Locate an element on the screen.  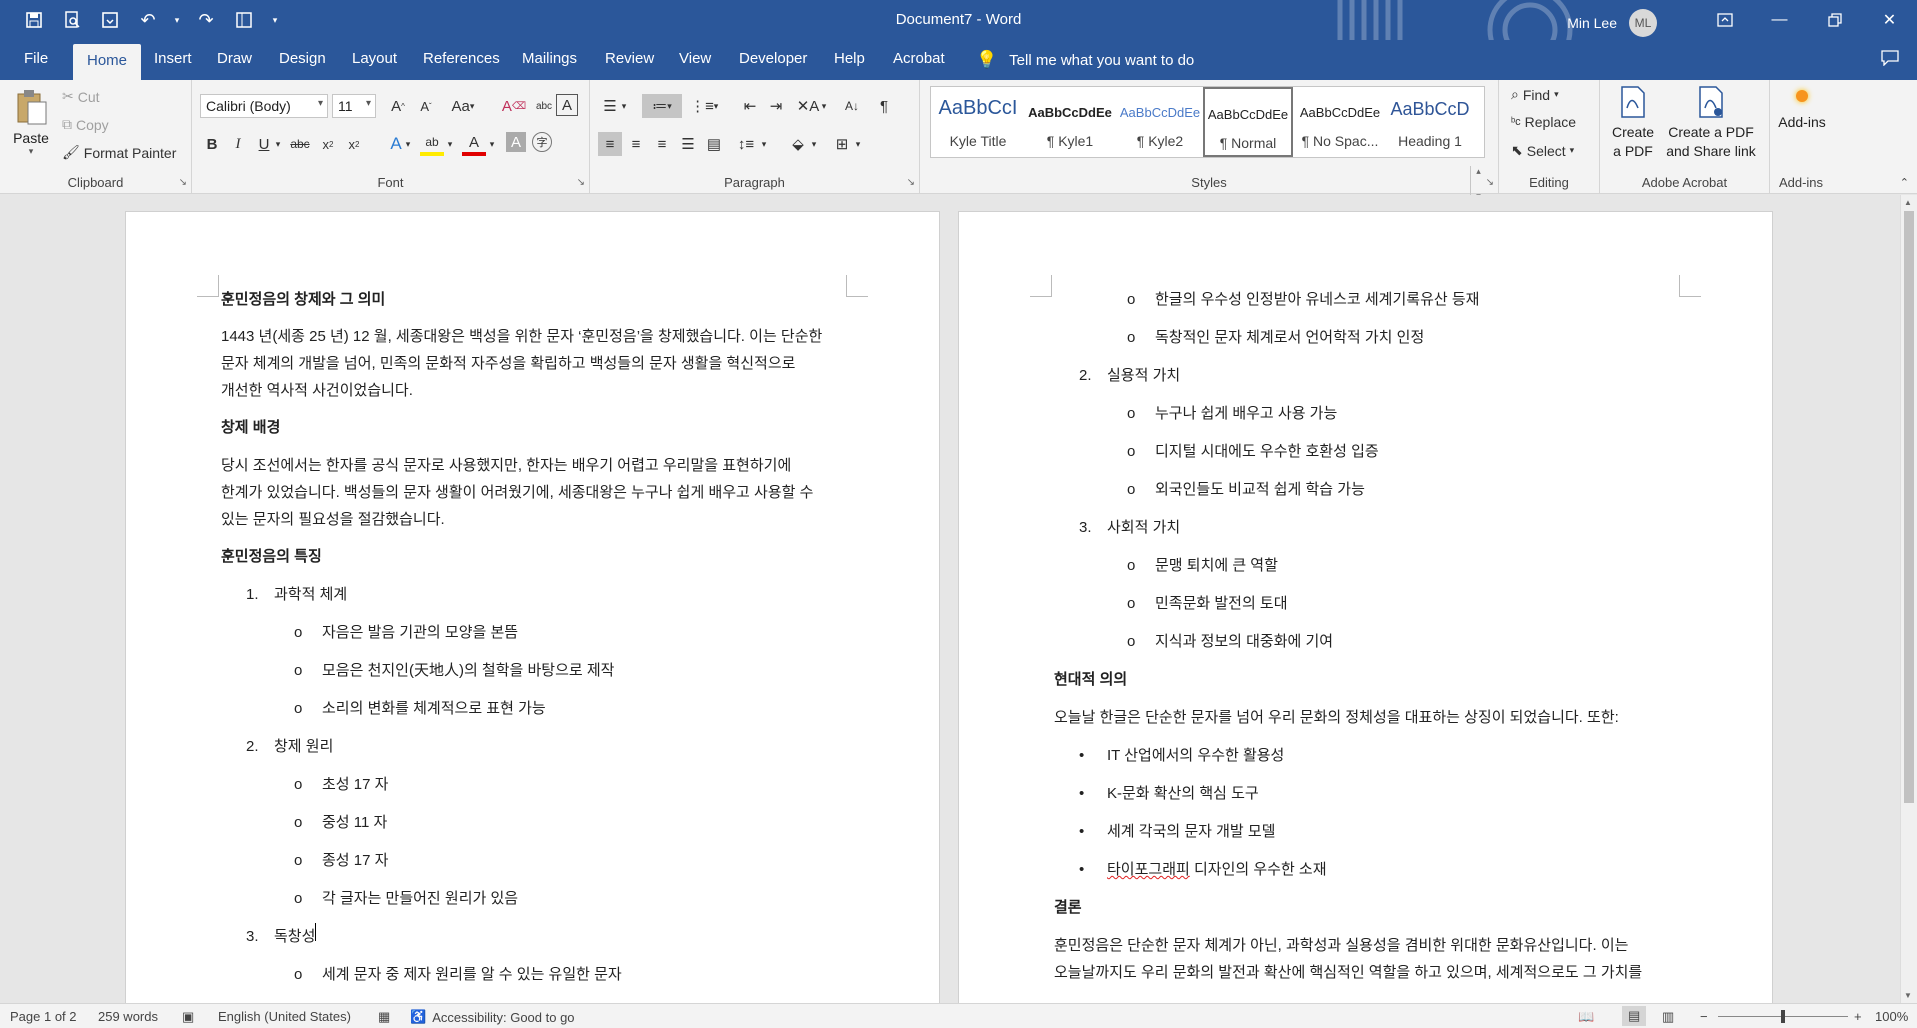
minimize-icon: — is located at coordinates (1779, 20).